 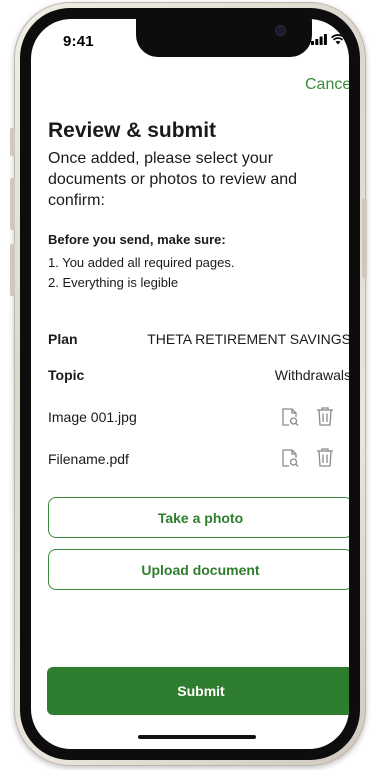 I want to click on submit-button: Submit, so click(x=198, y=691).